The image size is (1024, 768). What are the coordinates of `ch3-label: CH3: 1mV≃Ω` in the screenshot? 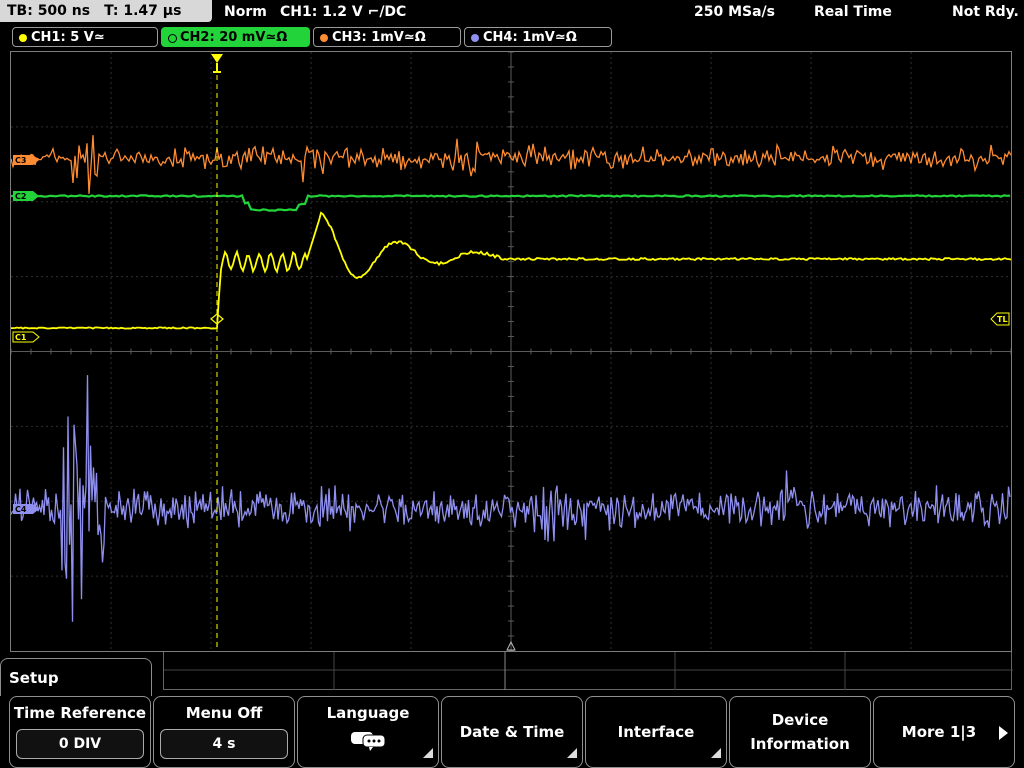 It's located at (379, 37).